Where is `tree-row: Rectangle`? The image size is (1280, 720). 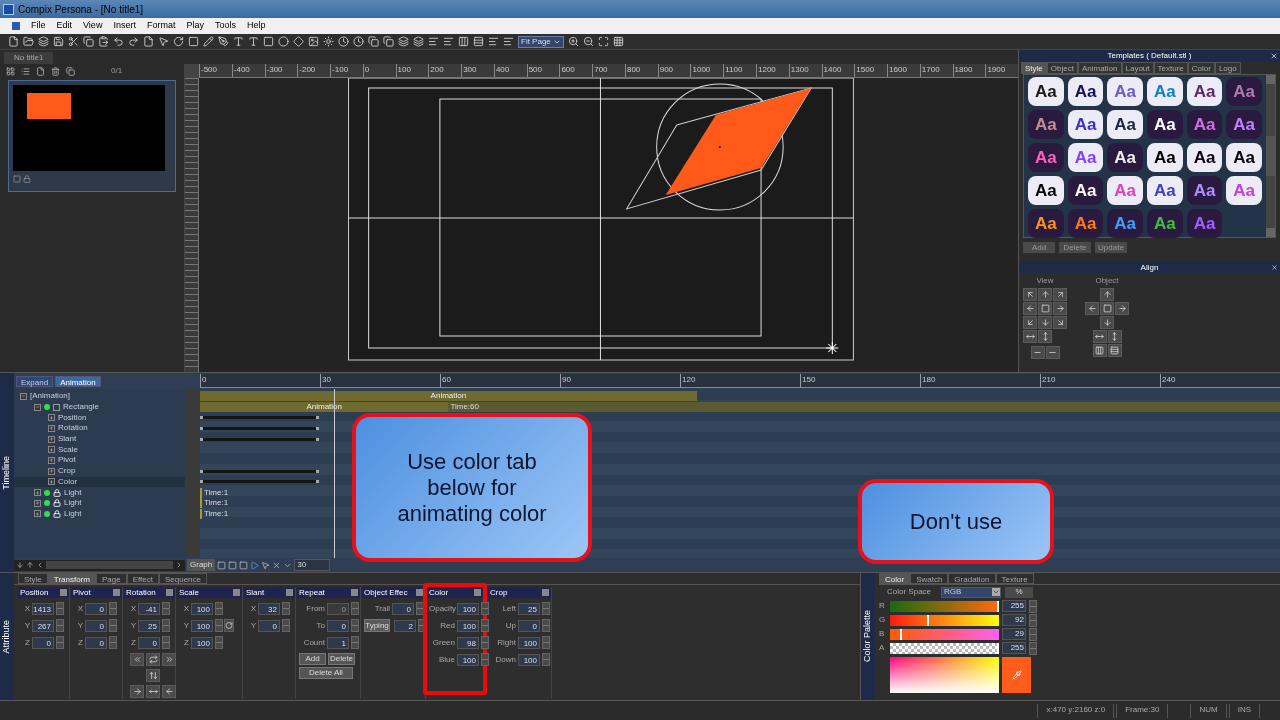 tree-row: Rectangle is located at coordinates (99, 407).